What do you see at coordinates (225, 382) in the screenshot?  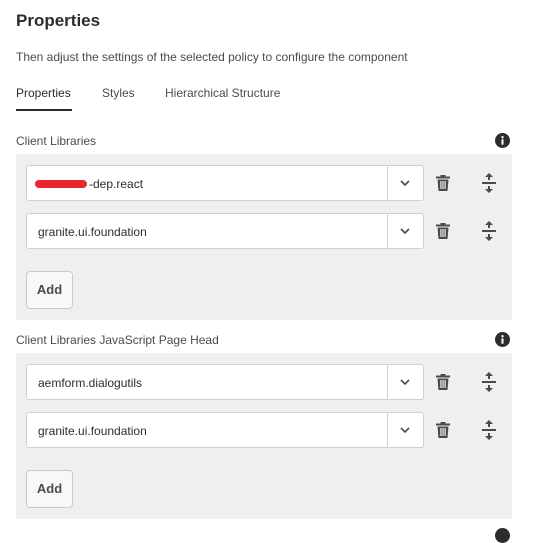 I see `library-combobox: aemform.dialogutils` at bounding box center [225, 382].